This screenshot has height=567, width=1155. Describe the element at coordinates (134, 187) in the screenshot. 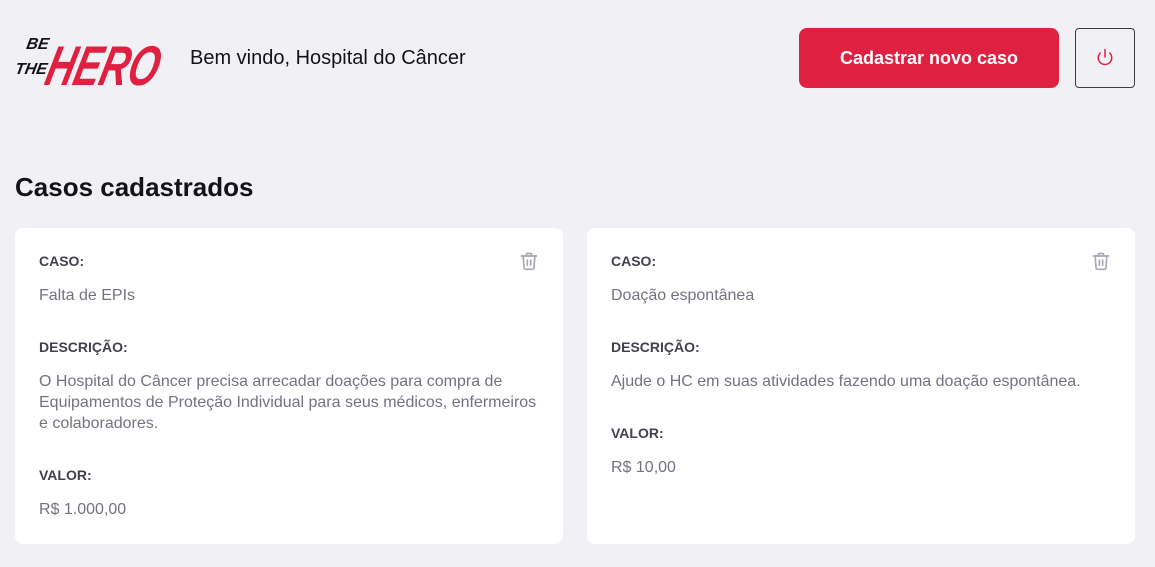

I see `page-title: Casos cadastrados` at that location.